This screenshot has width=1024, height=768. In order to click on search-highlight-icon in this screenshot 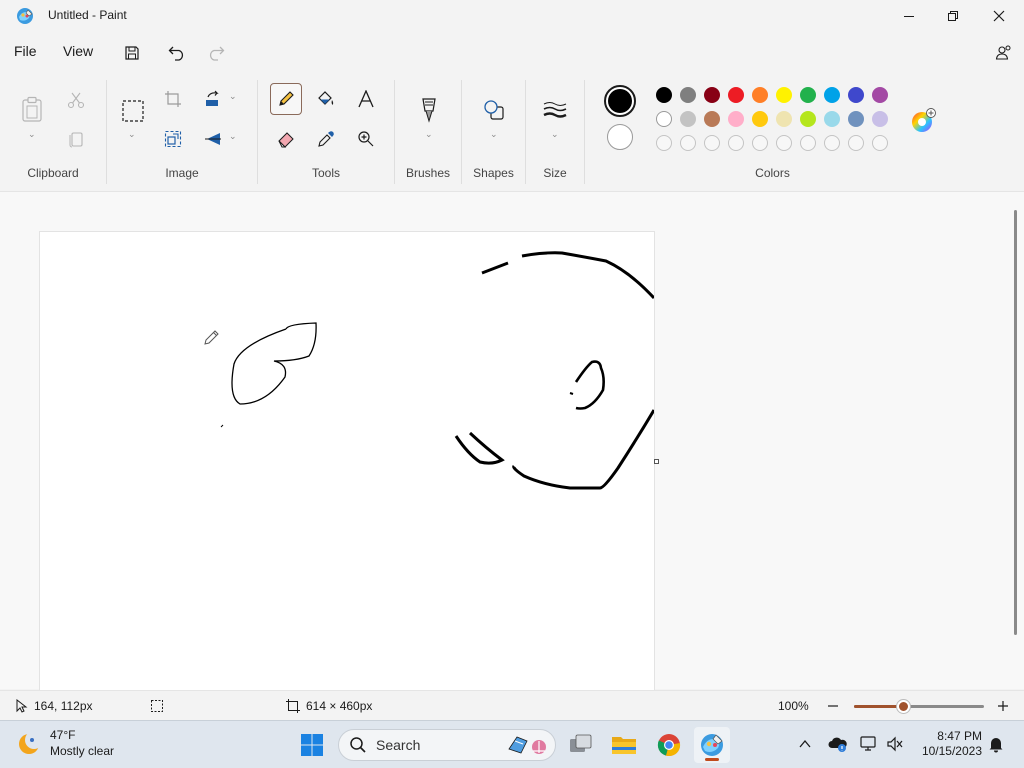, I will do `click(527, 745)`.